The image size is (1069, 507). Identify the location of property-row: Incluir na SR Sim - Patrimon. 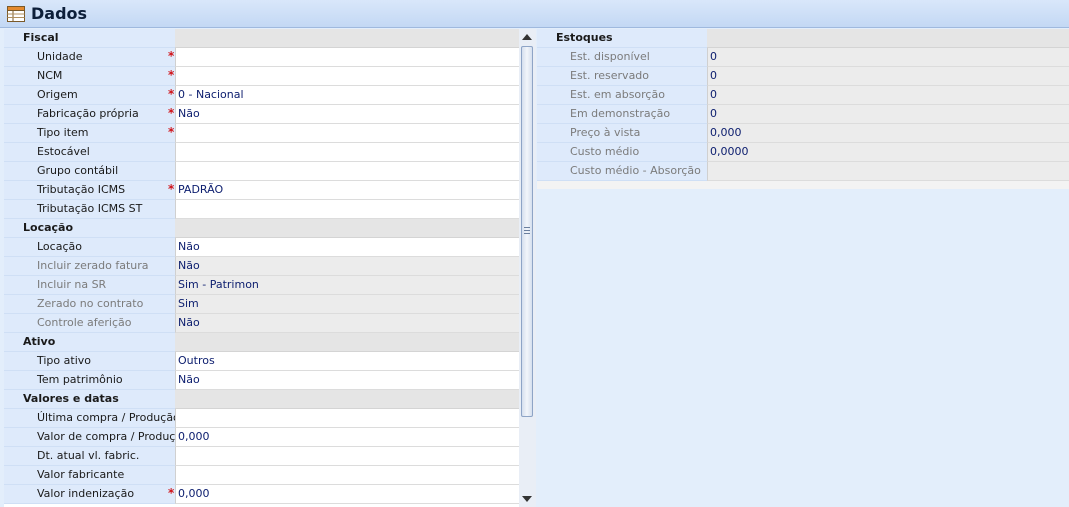
(261, 285).